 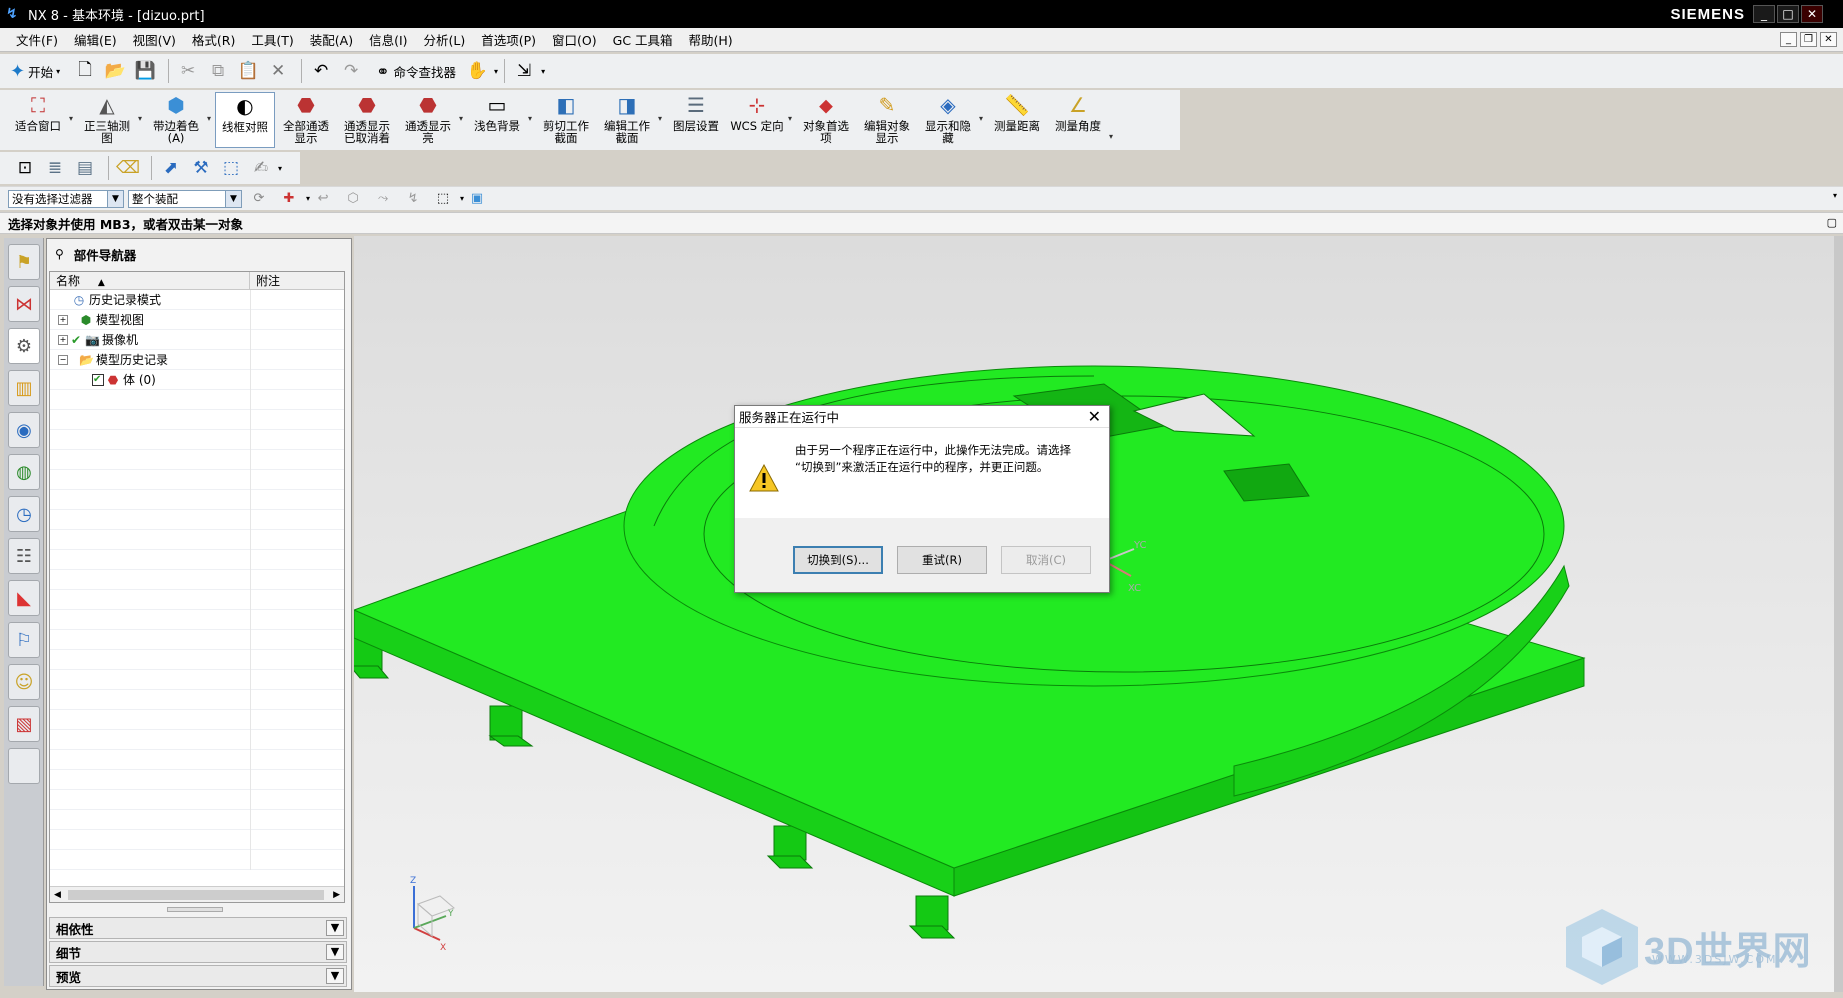 I want to click on empty-tab-icon, so click(x=24, y=766).